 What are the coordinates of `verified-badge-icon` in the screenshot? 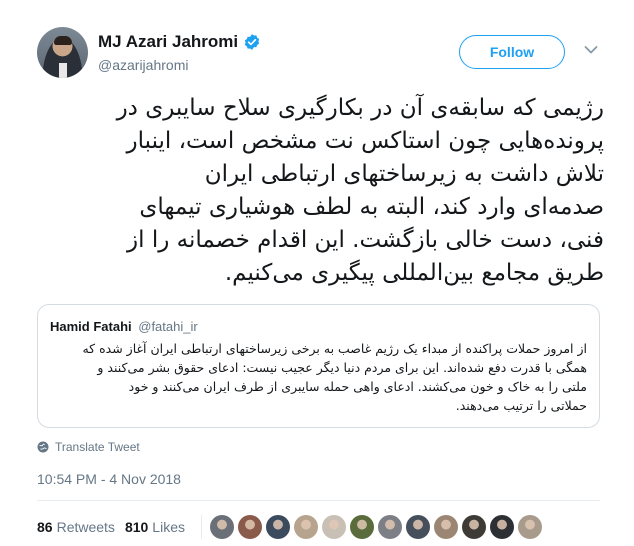 It's located at (252, 42).